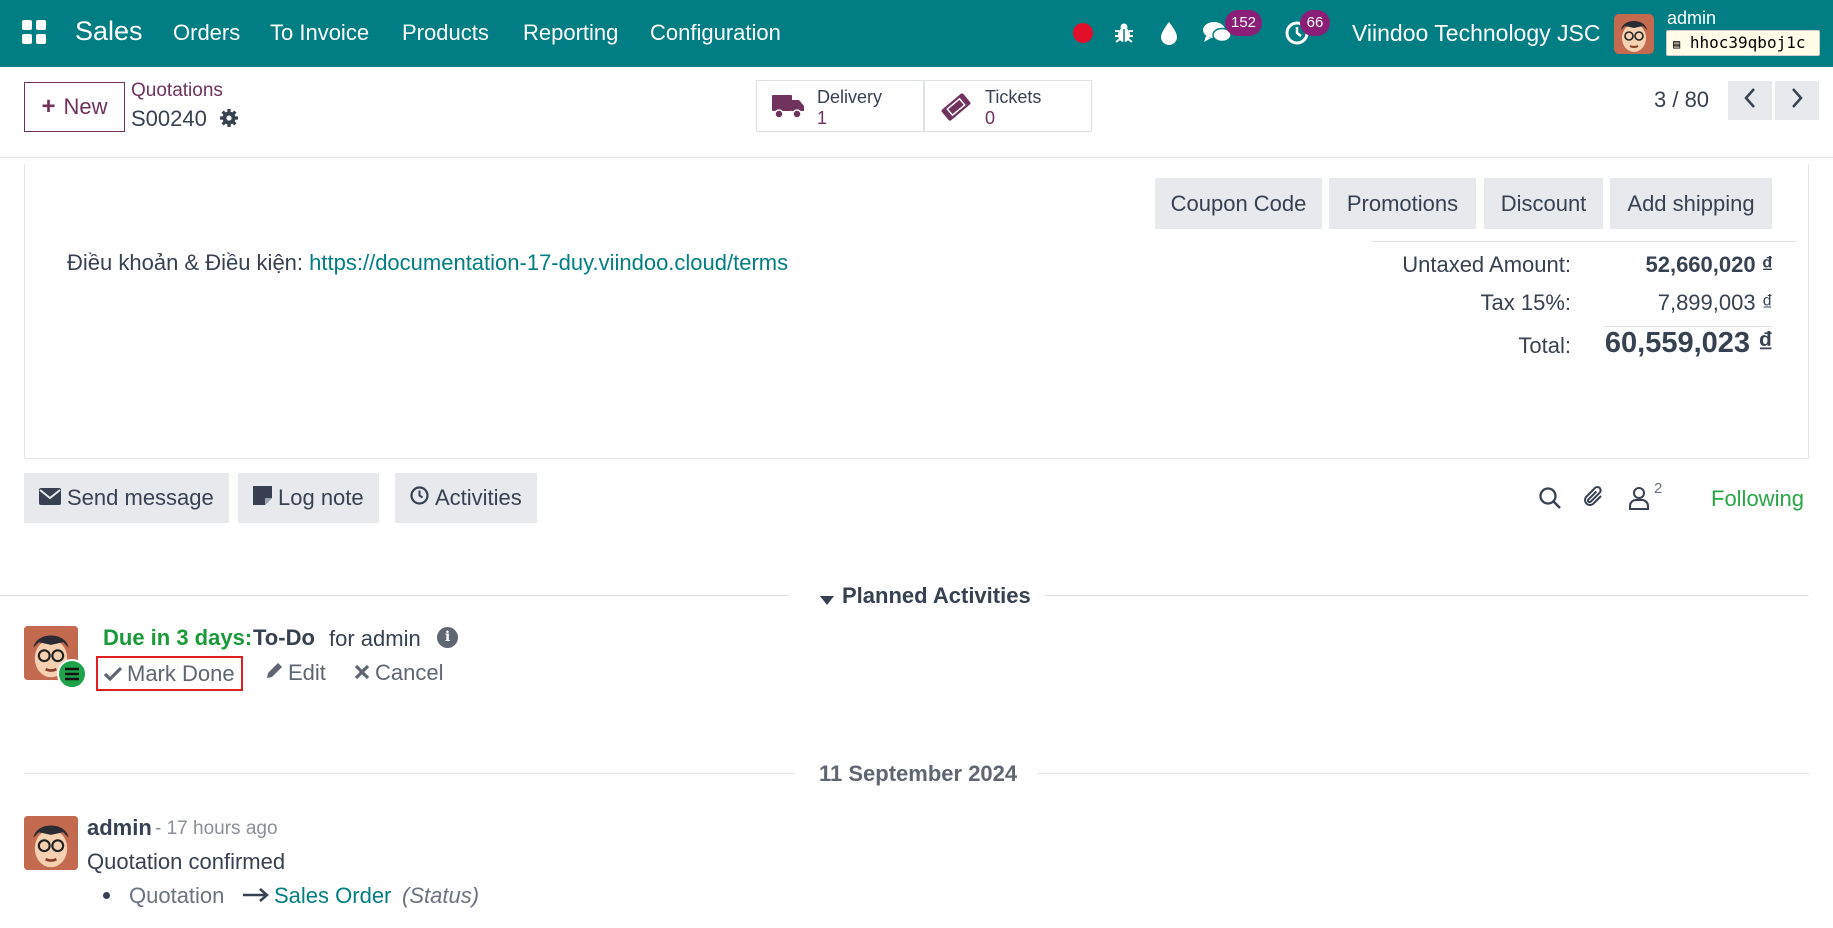  I want to click on pager-next-button, so click(1797, 100).